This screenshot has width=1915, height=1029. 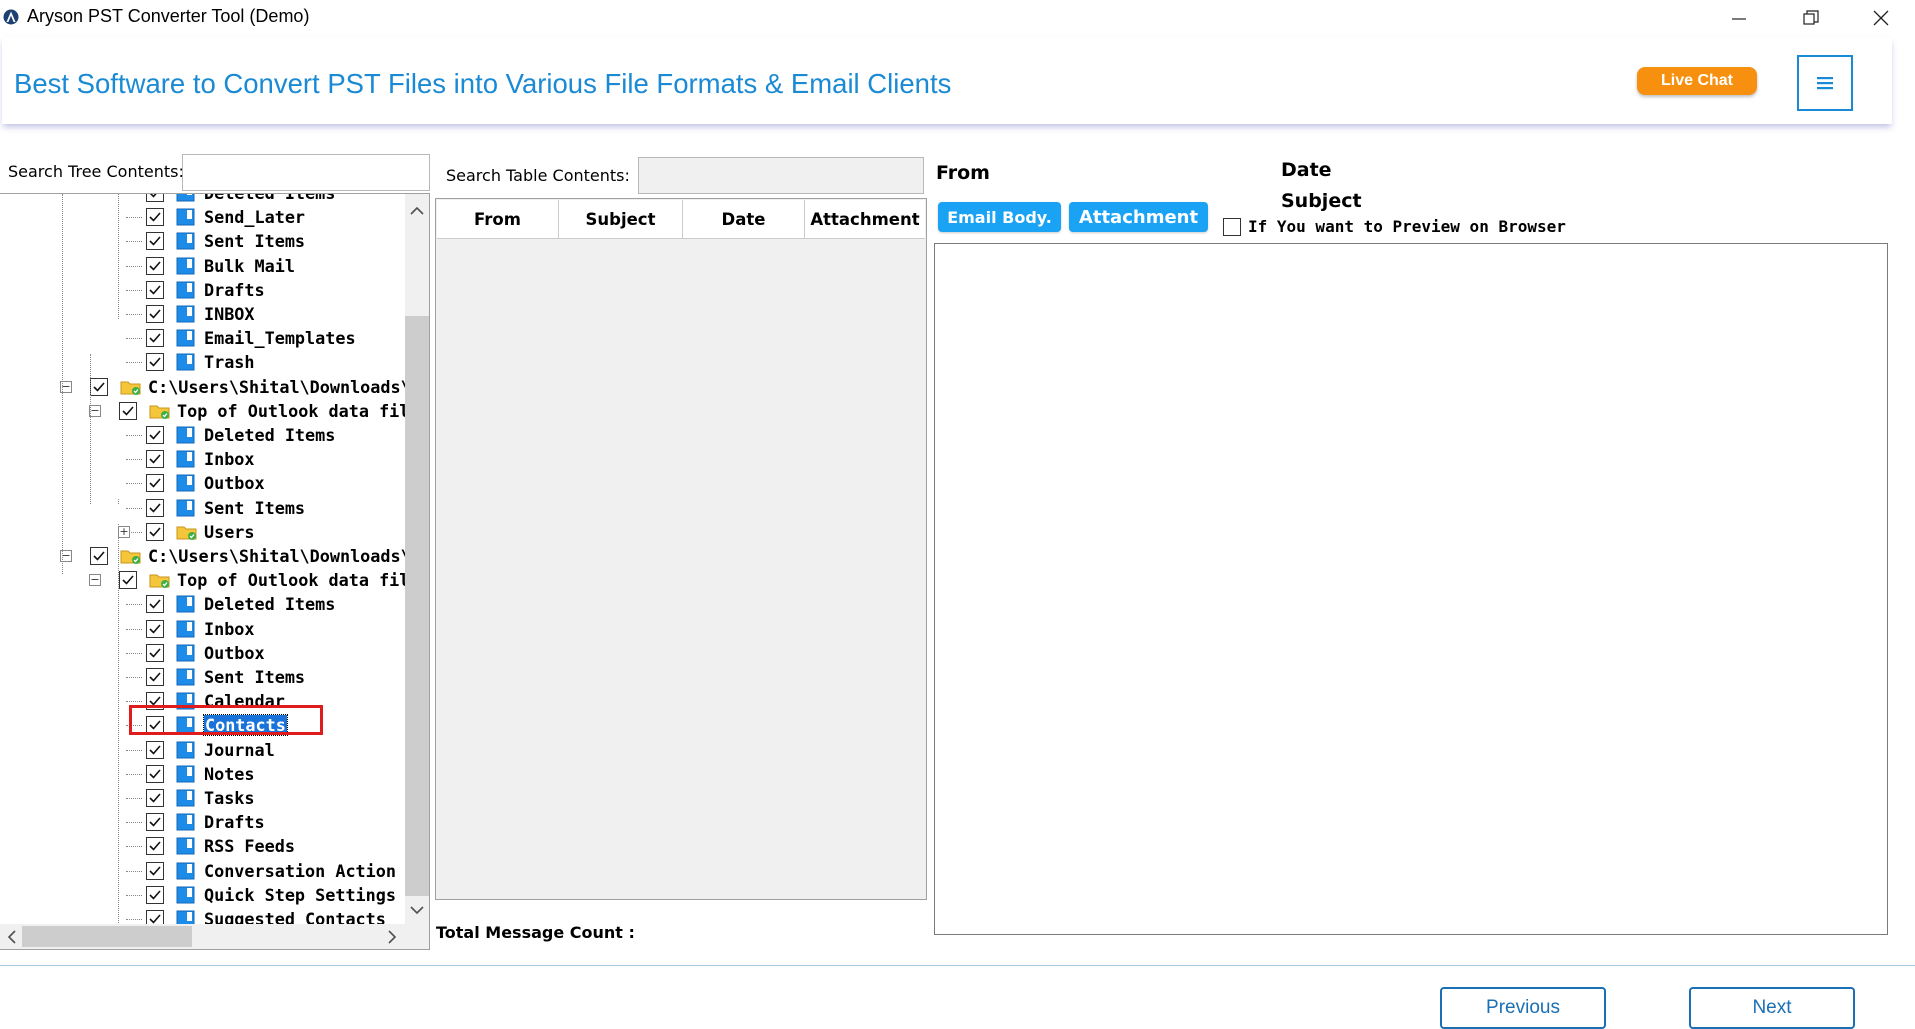 I want to click on tree-horizontal-scroll-thumb, so click(x=107, y=936).